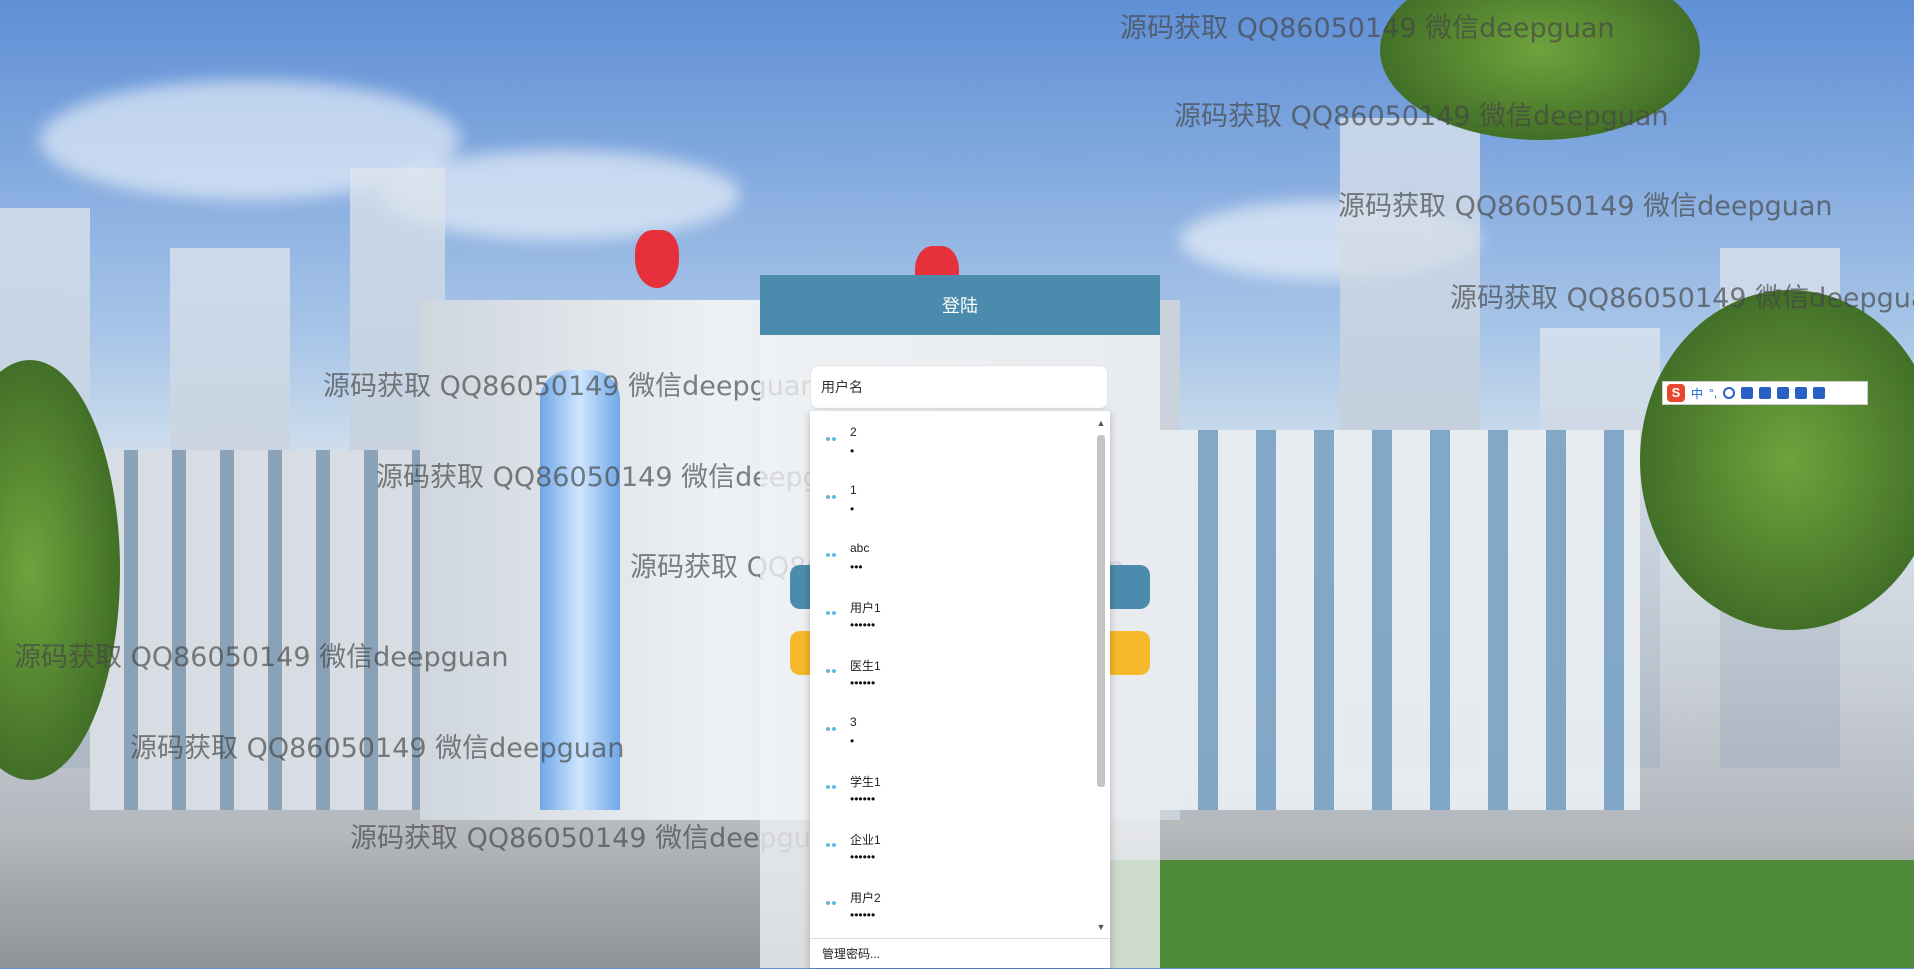 The image size is (1914, 969). Describe the element at coordinates (960, 614) in the screenshot. I see `autofill-item: 用户1 ••••••` at that location.